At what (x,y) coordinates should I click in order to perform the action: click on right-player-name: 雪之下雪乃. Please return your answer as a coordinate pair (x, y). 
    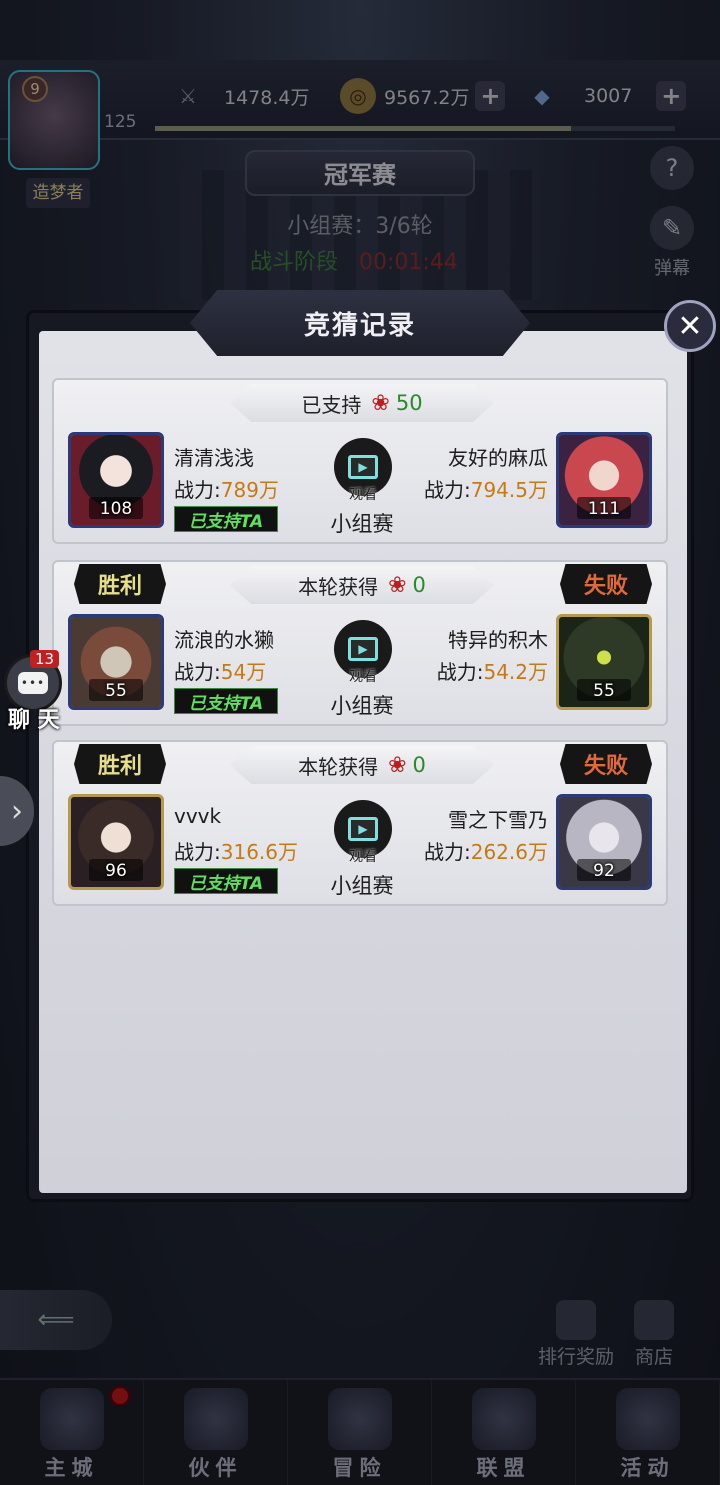
    Looking at the image, I should click on (498, 820).